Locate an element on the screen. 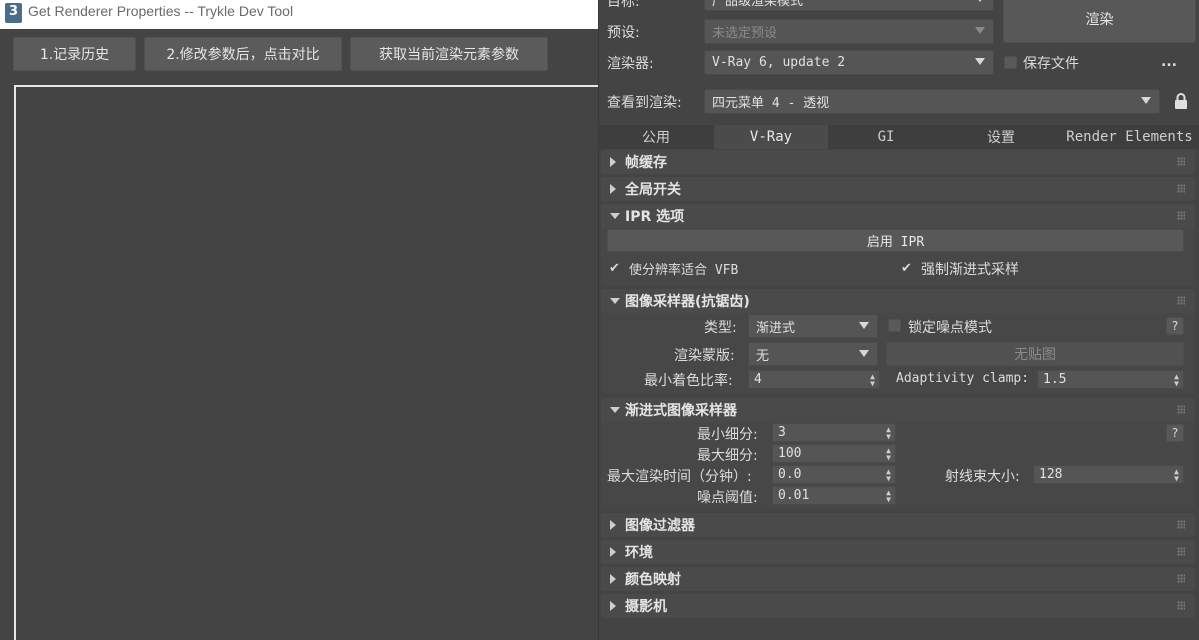 The width and height of the screenshot is (1199, 640). rollout-camera: 摄影机 is located at coordinates (898, 606).